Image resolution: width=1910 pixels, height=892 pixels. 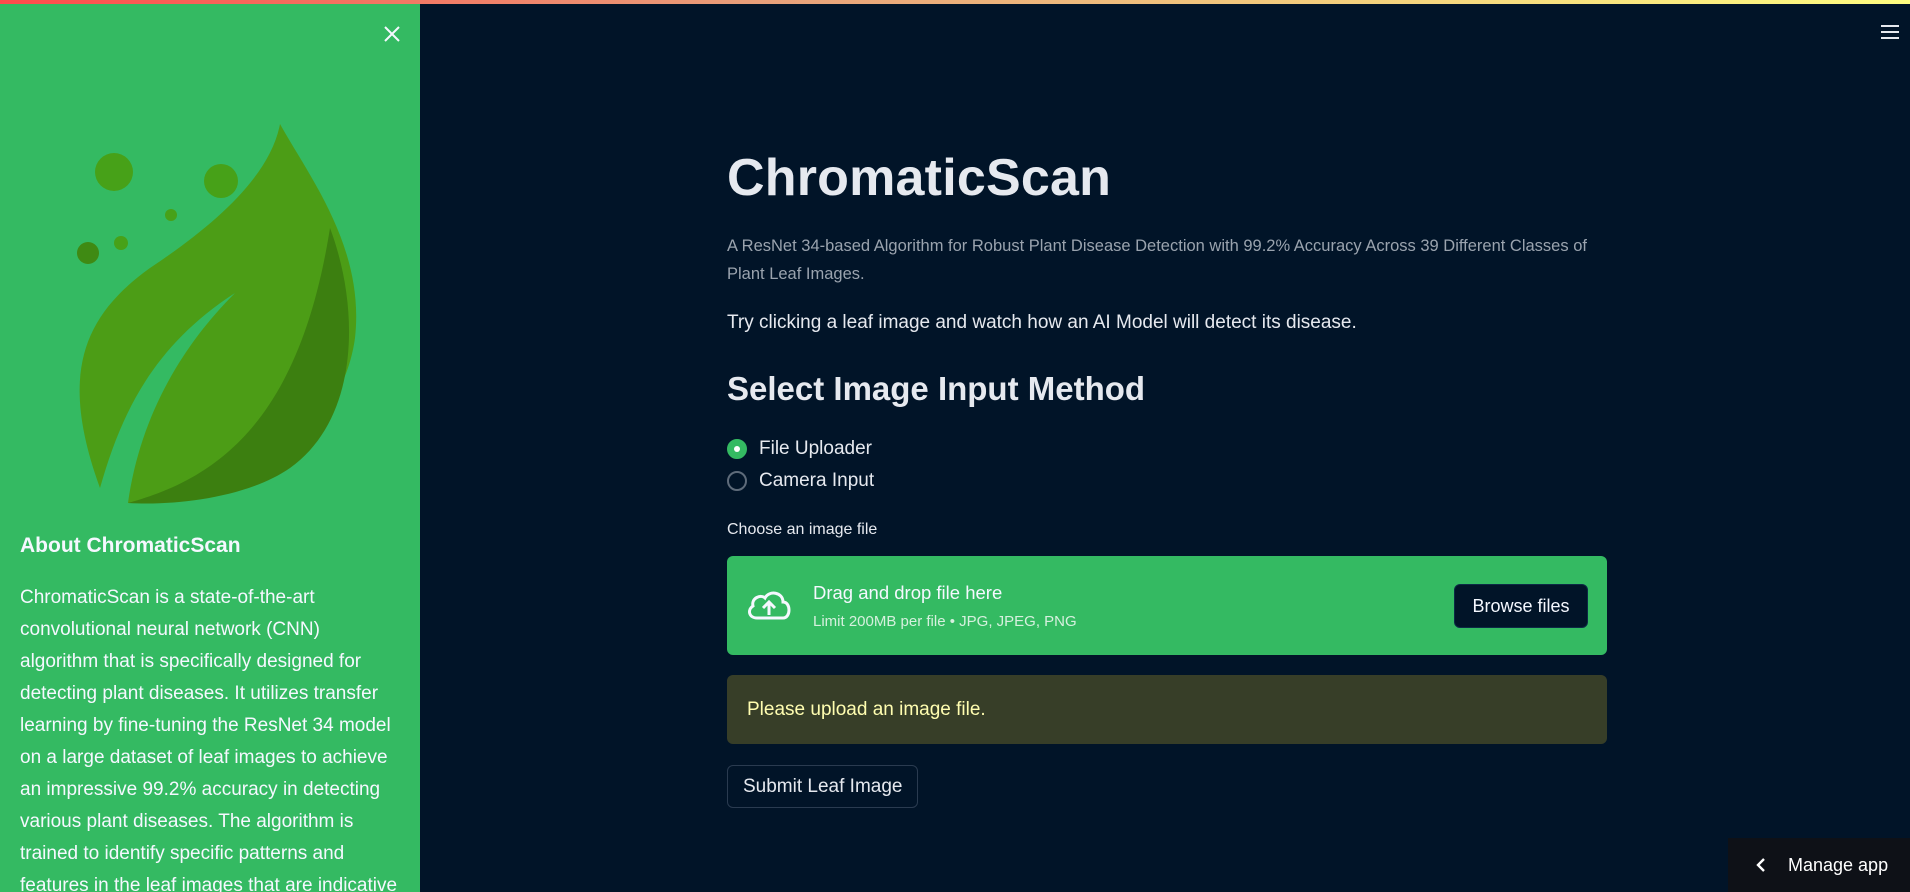 What do you see at coordinates (817, 480) in the screenshot?
I see `radio-label: Camera Input` at bounding box center [817, 480].